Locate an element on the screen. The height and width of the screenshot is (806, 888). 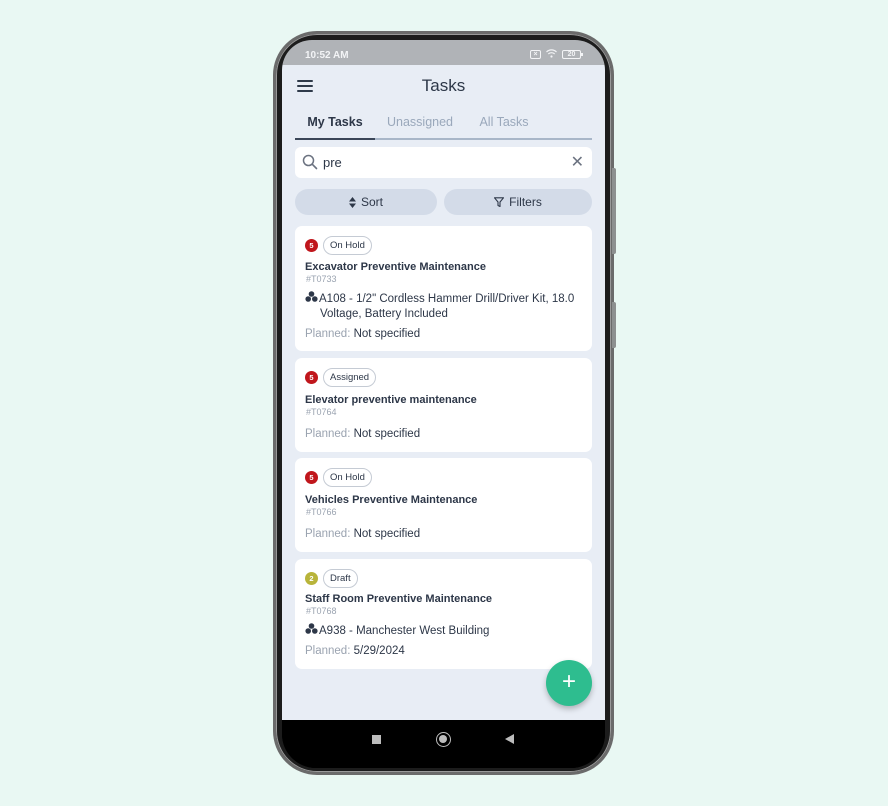
search-input is located at coordinates (443, 162).